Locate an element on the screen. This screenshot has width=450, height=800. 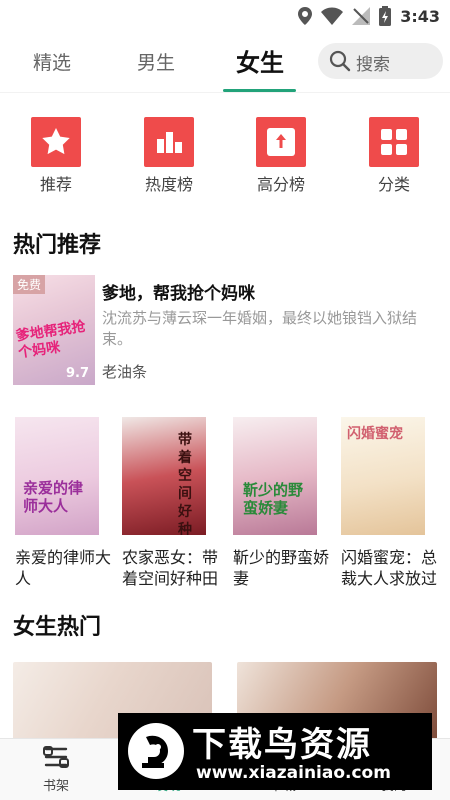
cover-title-art: 带着空间好种田 is located at coordinates (185, 483).